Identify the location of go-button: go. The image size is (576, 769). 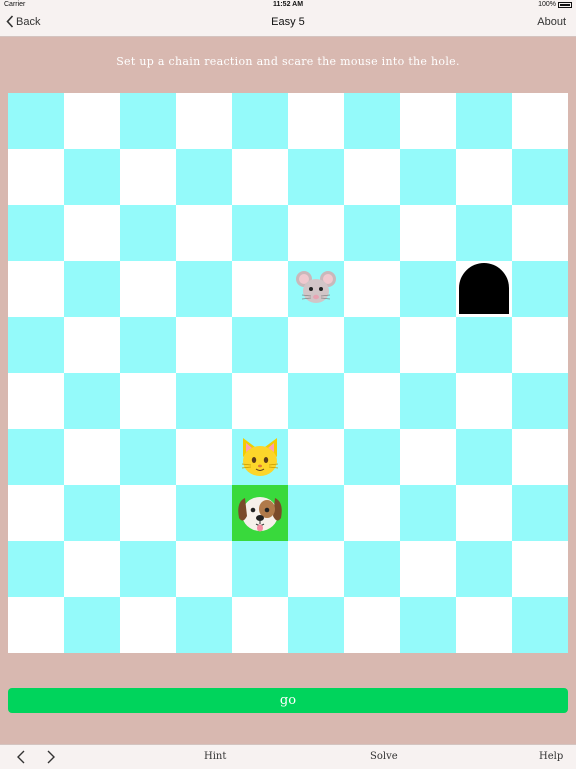
(288, 700).